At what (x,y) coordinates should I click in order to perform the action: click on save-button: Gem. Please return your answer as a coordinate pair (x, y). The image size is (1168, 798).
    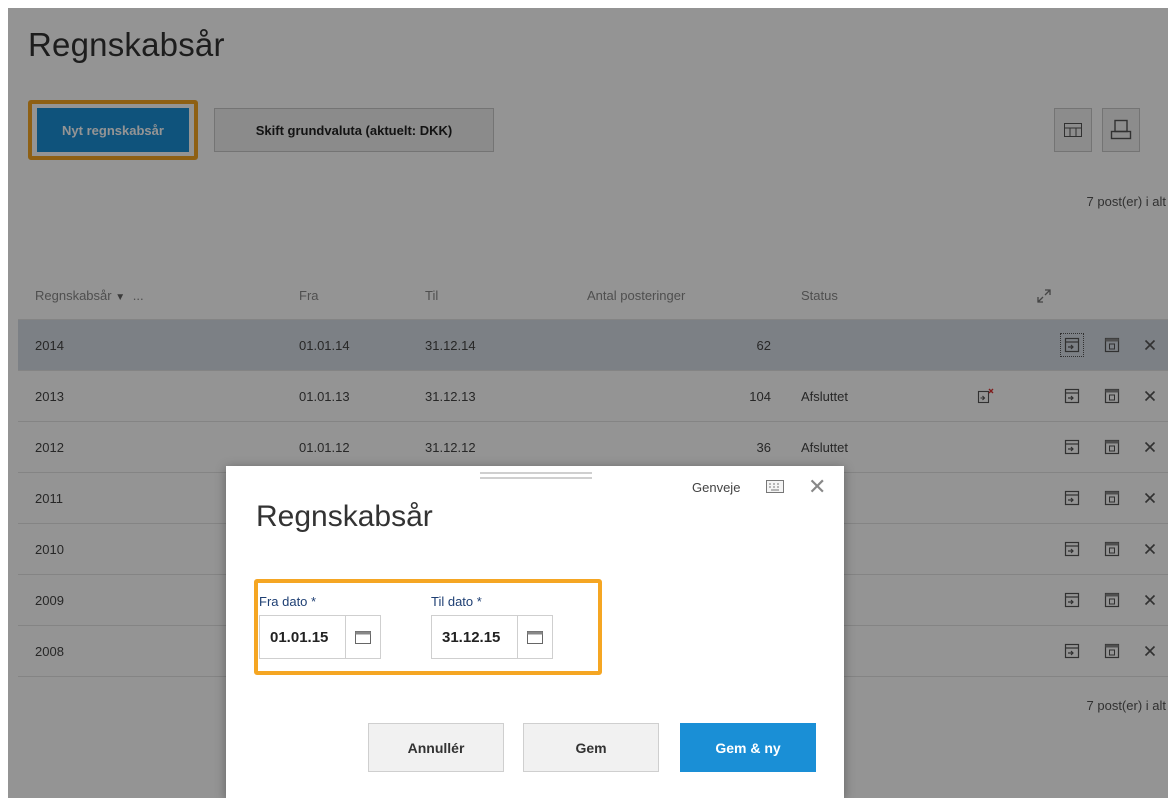
    Looking at the image, I should click on (591, 747).